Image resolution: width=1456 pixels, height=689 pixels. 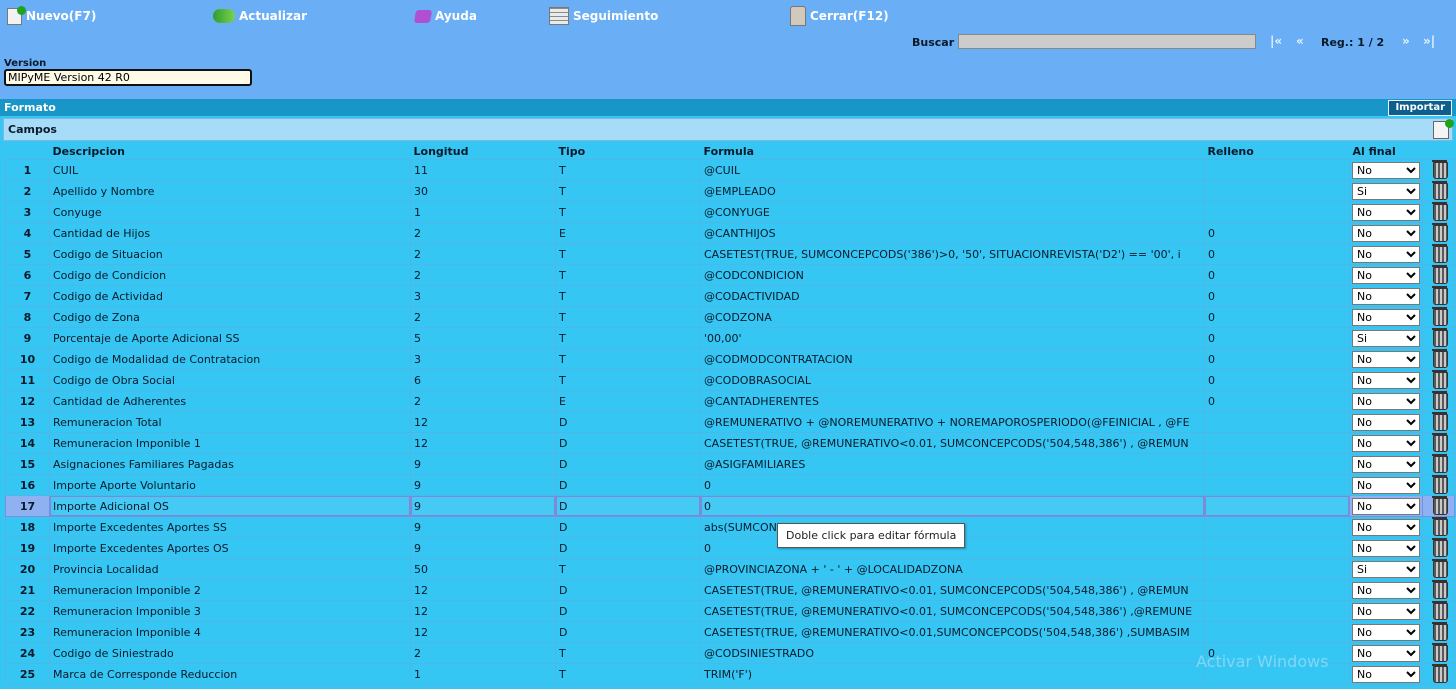 I want to click on formula-cell: @CODOBRASOCIAL, so click(x=952, y=380).